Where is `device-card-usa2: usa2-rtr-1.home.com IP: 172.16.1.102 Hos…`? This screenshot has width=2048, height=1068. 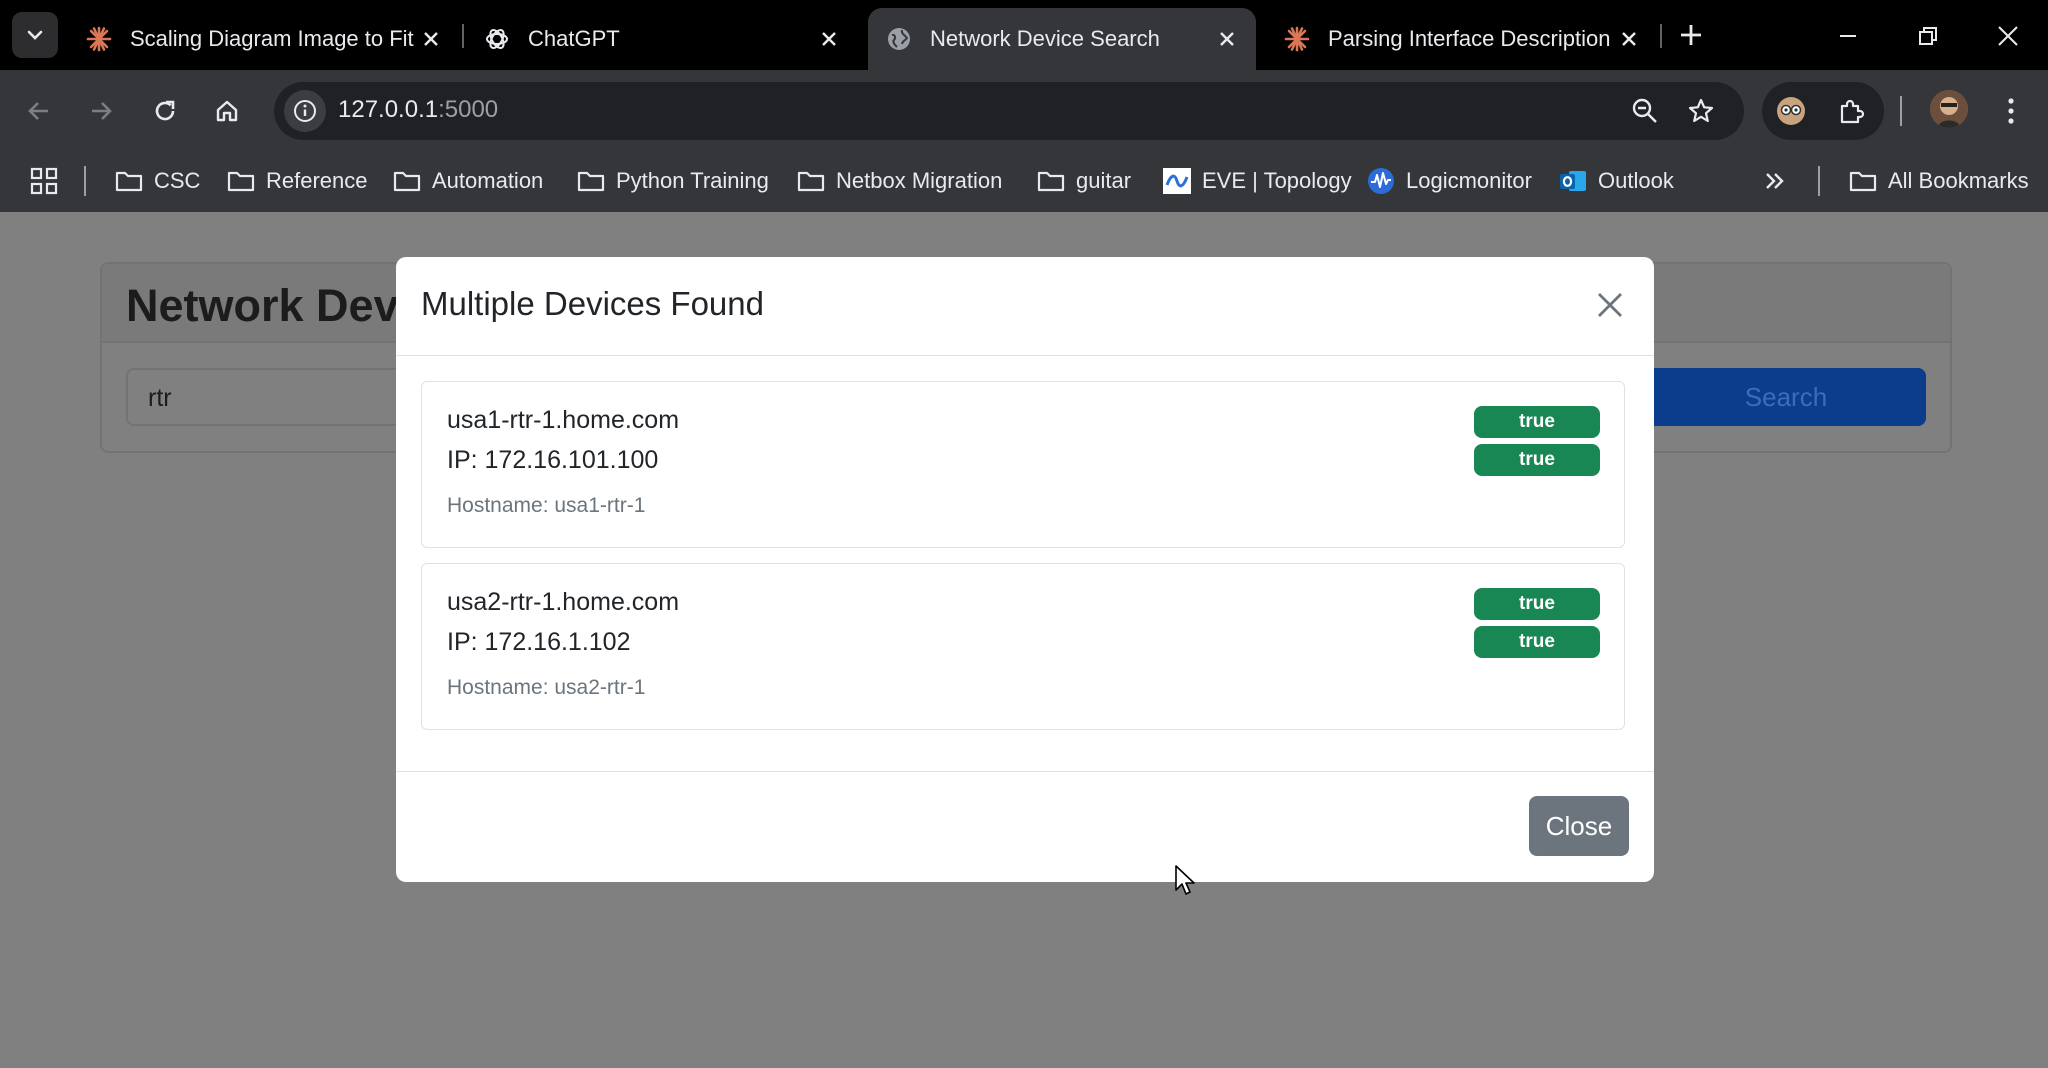
device-card-usa2: usa2-rtr-1.home.com IP: 172.16.1.102 Hos… is located at coordinates (1023, 646).